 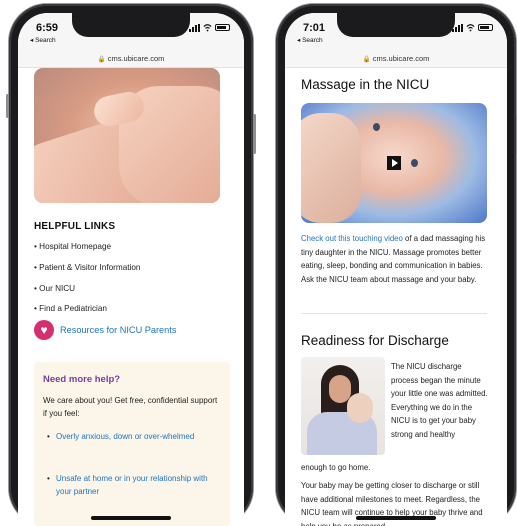 I want to click on mother-kissing-baby-image, so click(x=343, y=406).